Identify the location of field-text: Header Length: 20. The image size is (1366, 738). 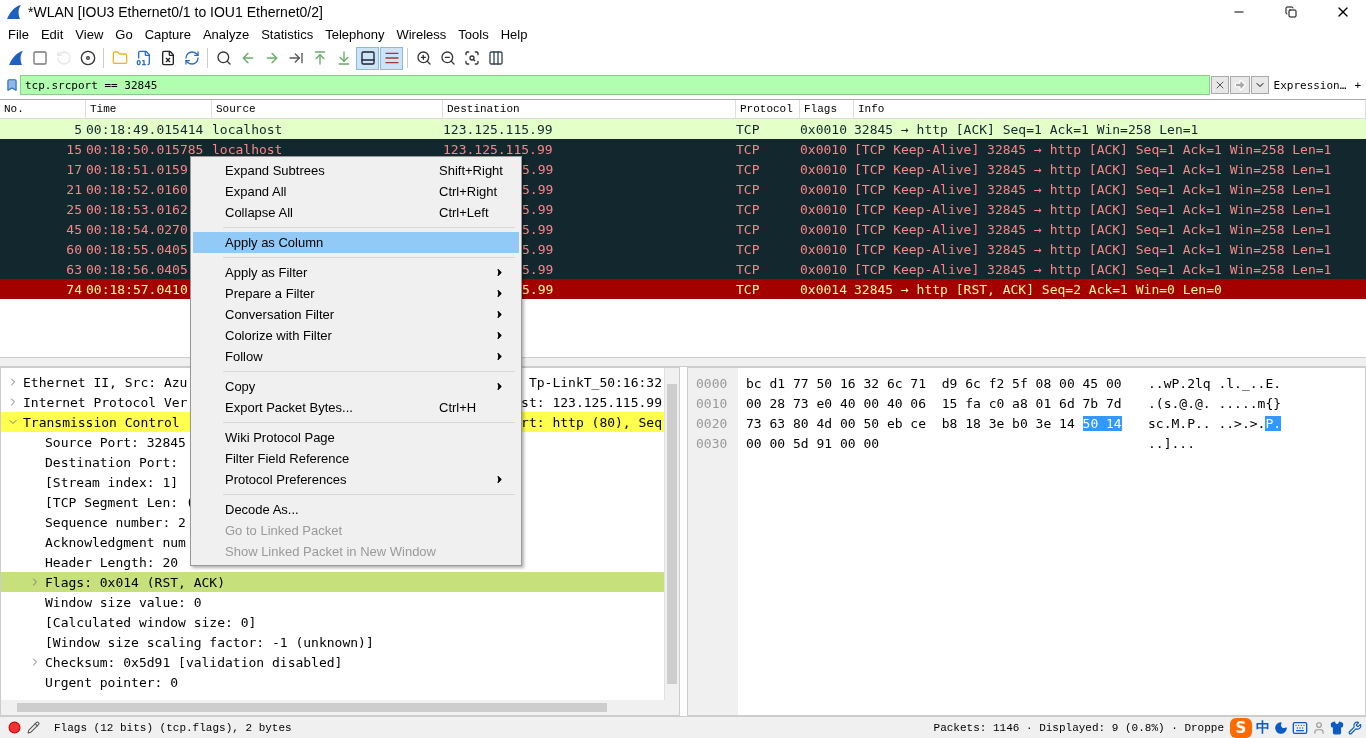
(112, 562).